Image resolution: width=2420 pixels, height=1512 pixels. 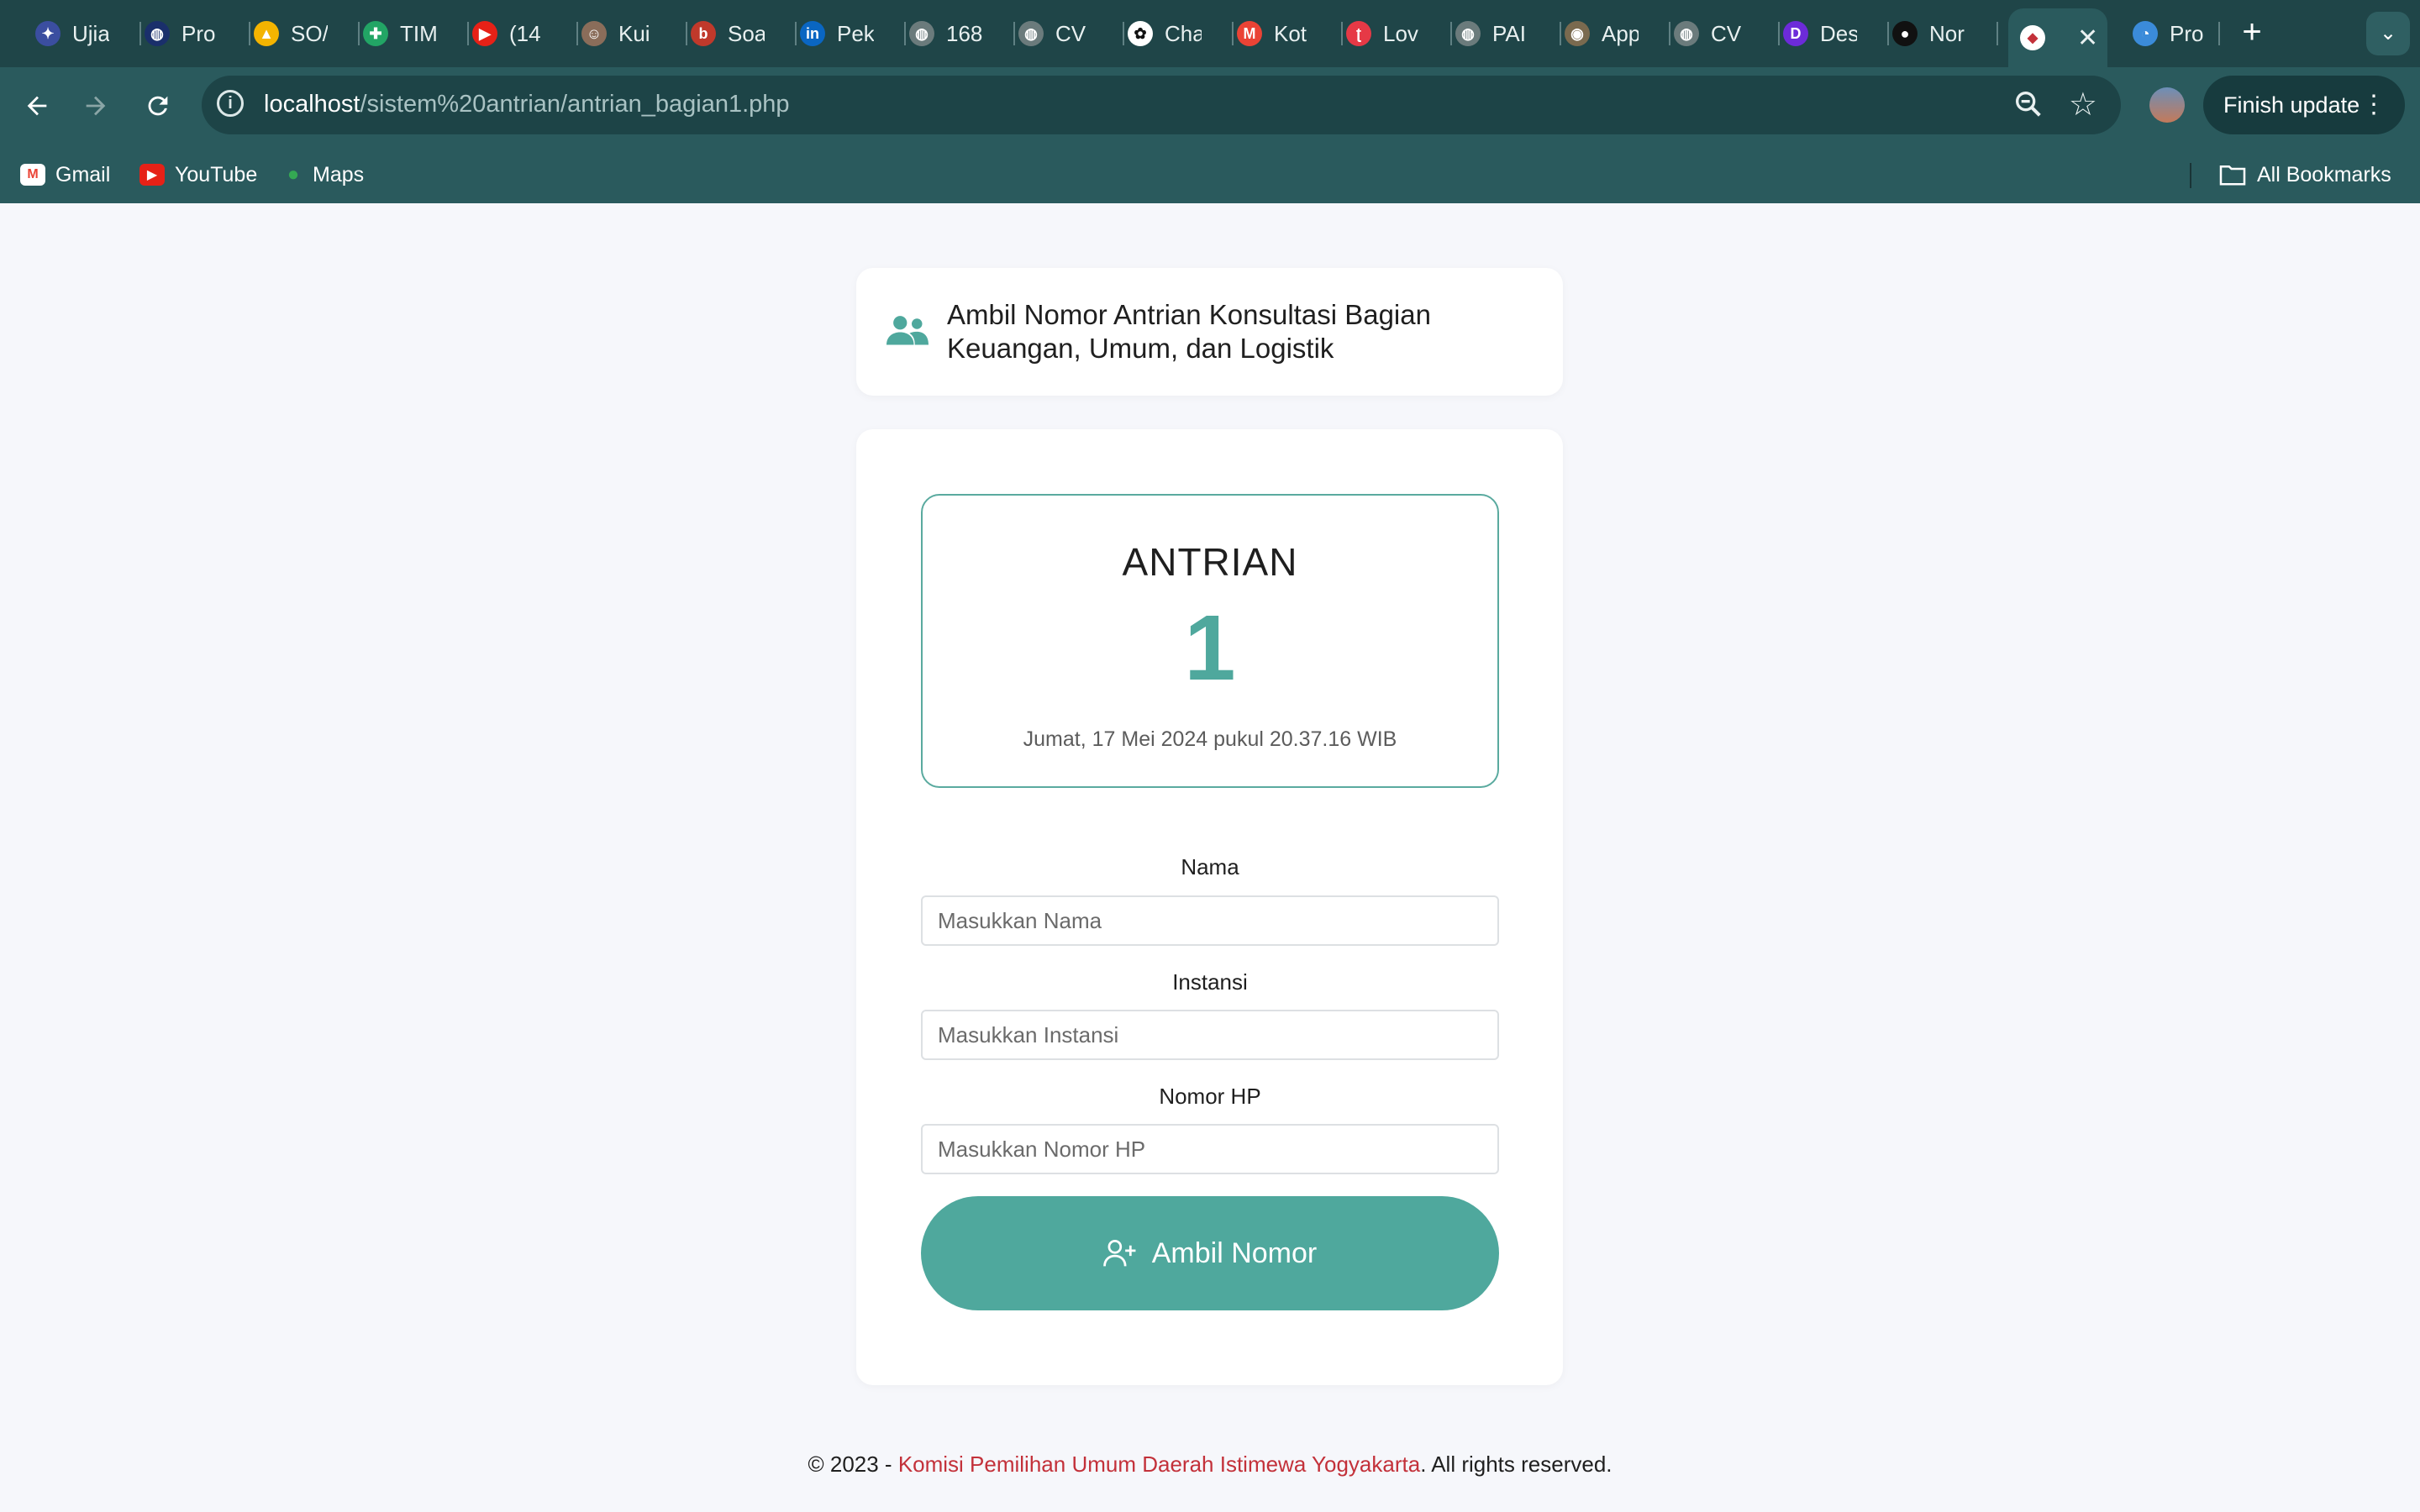 What do you see at coordinates (1210, 739) in the screenshot?
I see `queue-timestamp: Jumat, 17 Mei 2024 pukul 20.37.16 WIB` at bounding box center [1210, 739].